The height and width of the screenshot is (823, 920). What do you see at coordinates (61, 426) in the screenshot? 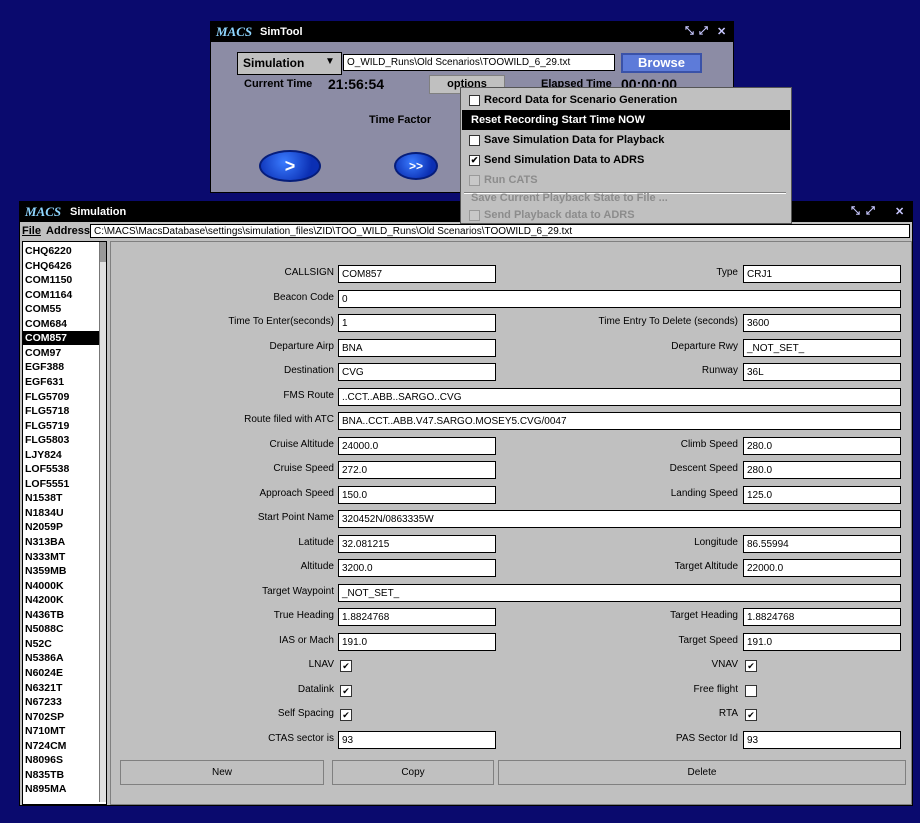
I see `list-item: FLG5719` at bounding box center [61, 426].